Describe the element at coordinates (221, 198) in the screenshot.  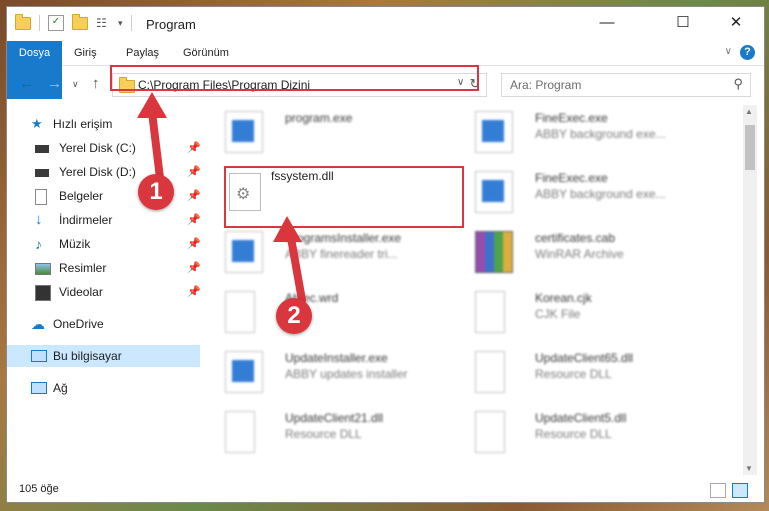
I see `annotation-arrows` at that location.